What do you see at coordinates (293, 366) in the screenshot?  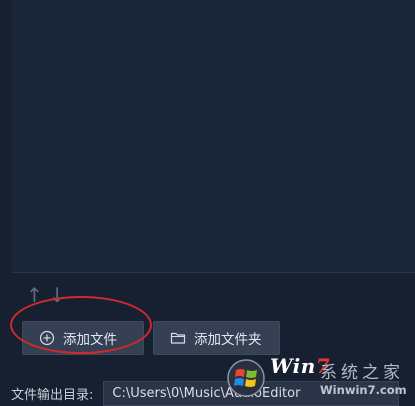 I see `watermark-brand-prefix: Win` at bounding box center [293, 366].